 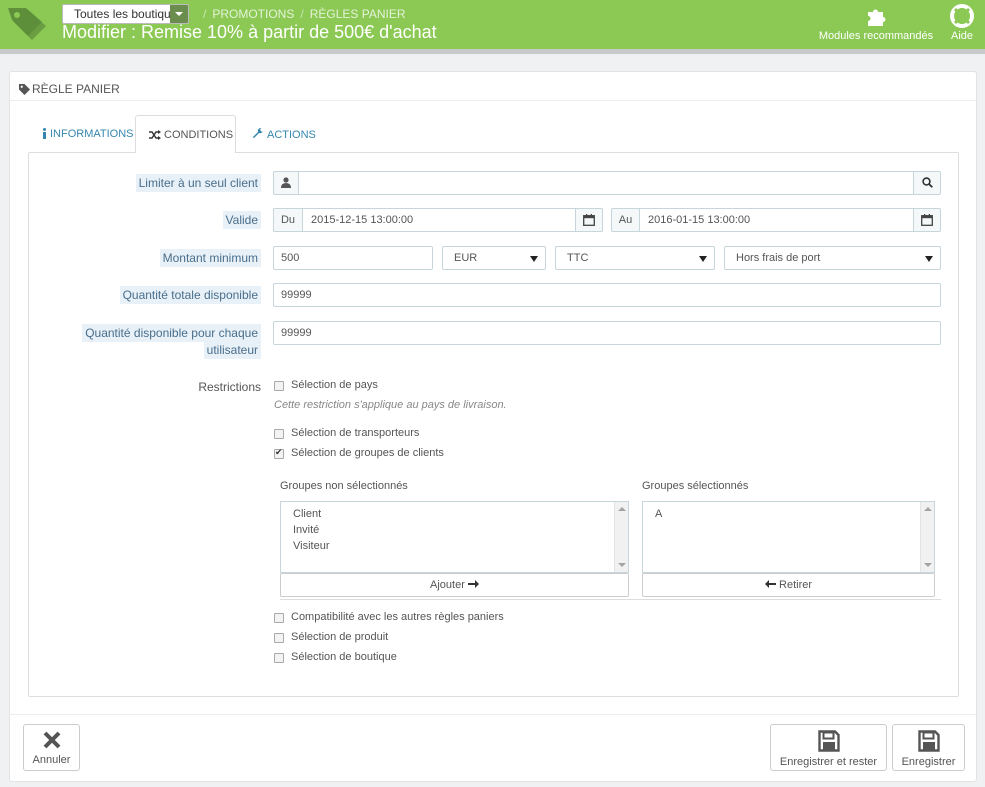 I want to click on cancel-label: Annuler, so click(x=51, y=760).